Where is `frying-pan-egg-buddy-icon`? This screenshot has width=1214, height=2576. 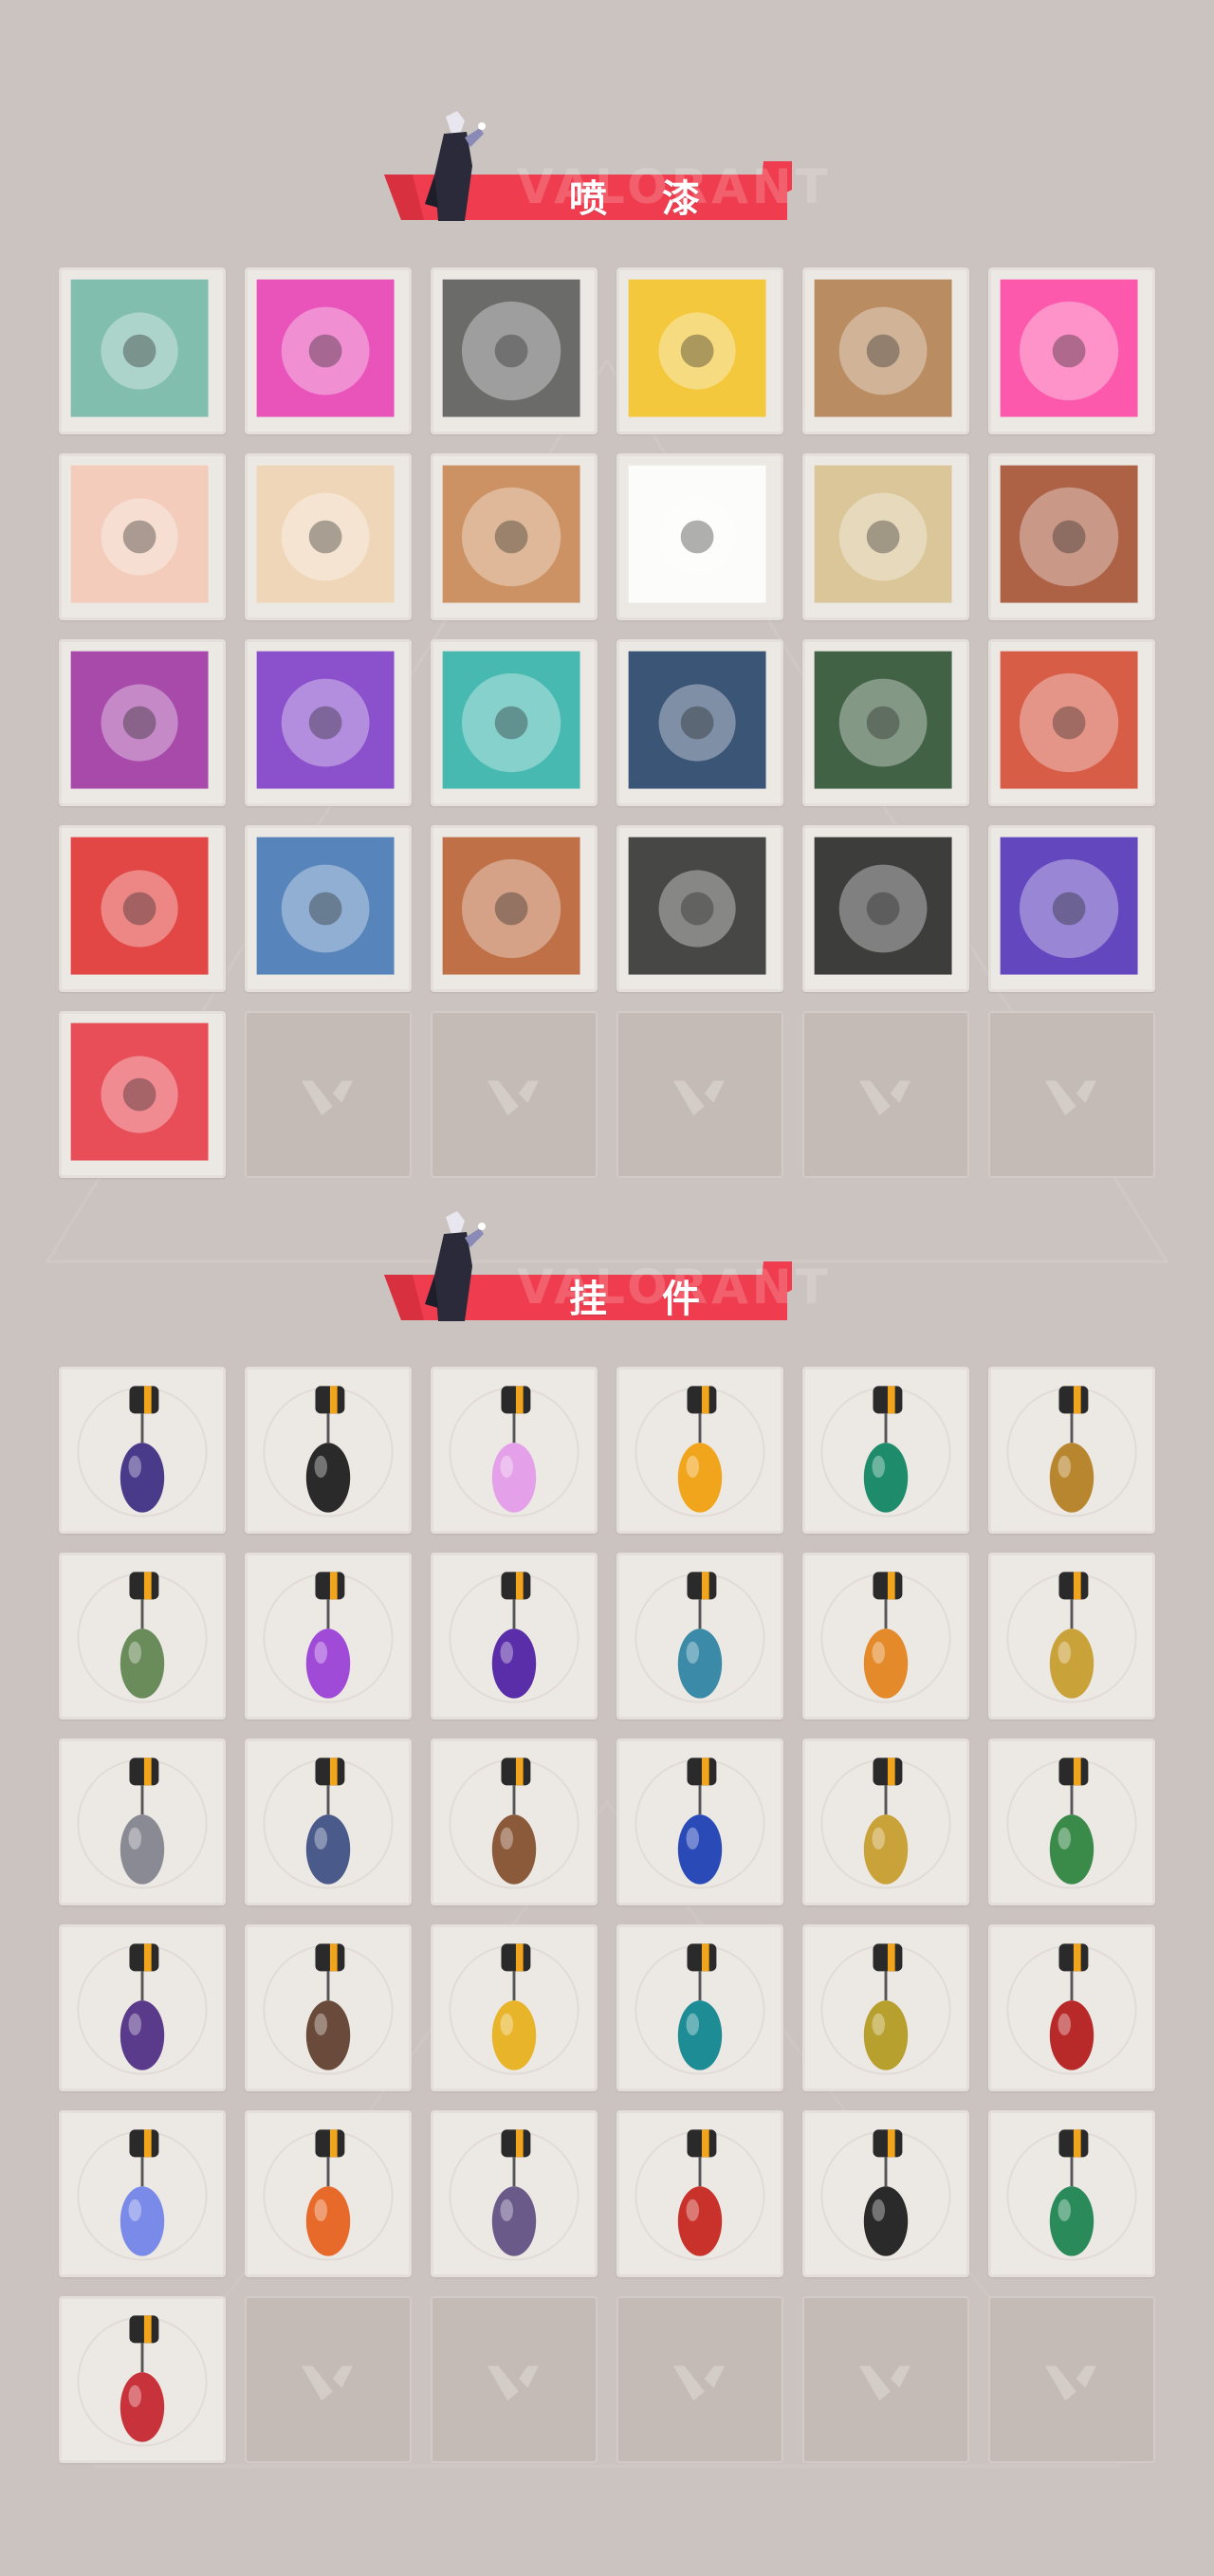 frying-pan-egg-buddy-icon is located at coordinates (1071, 1637).